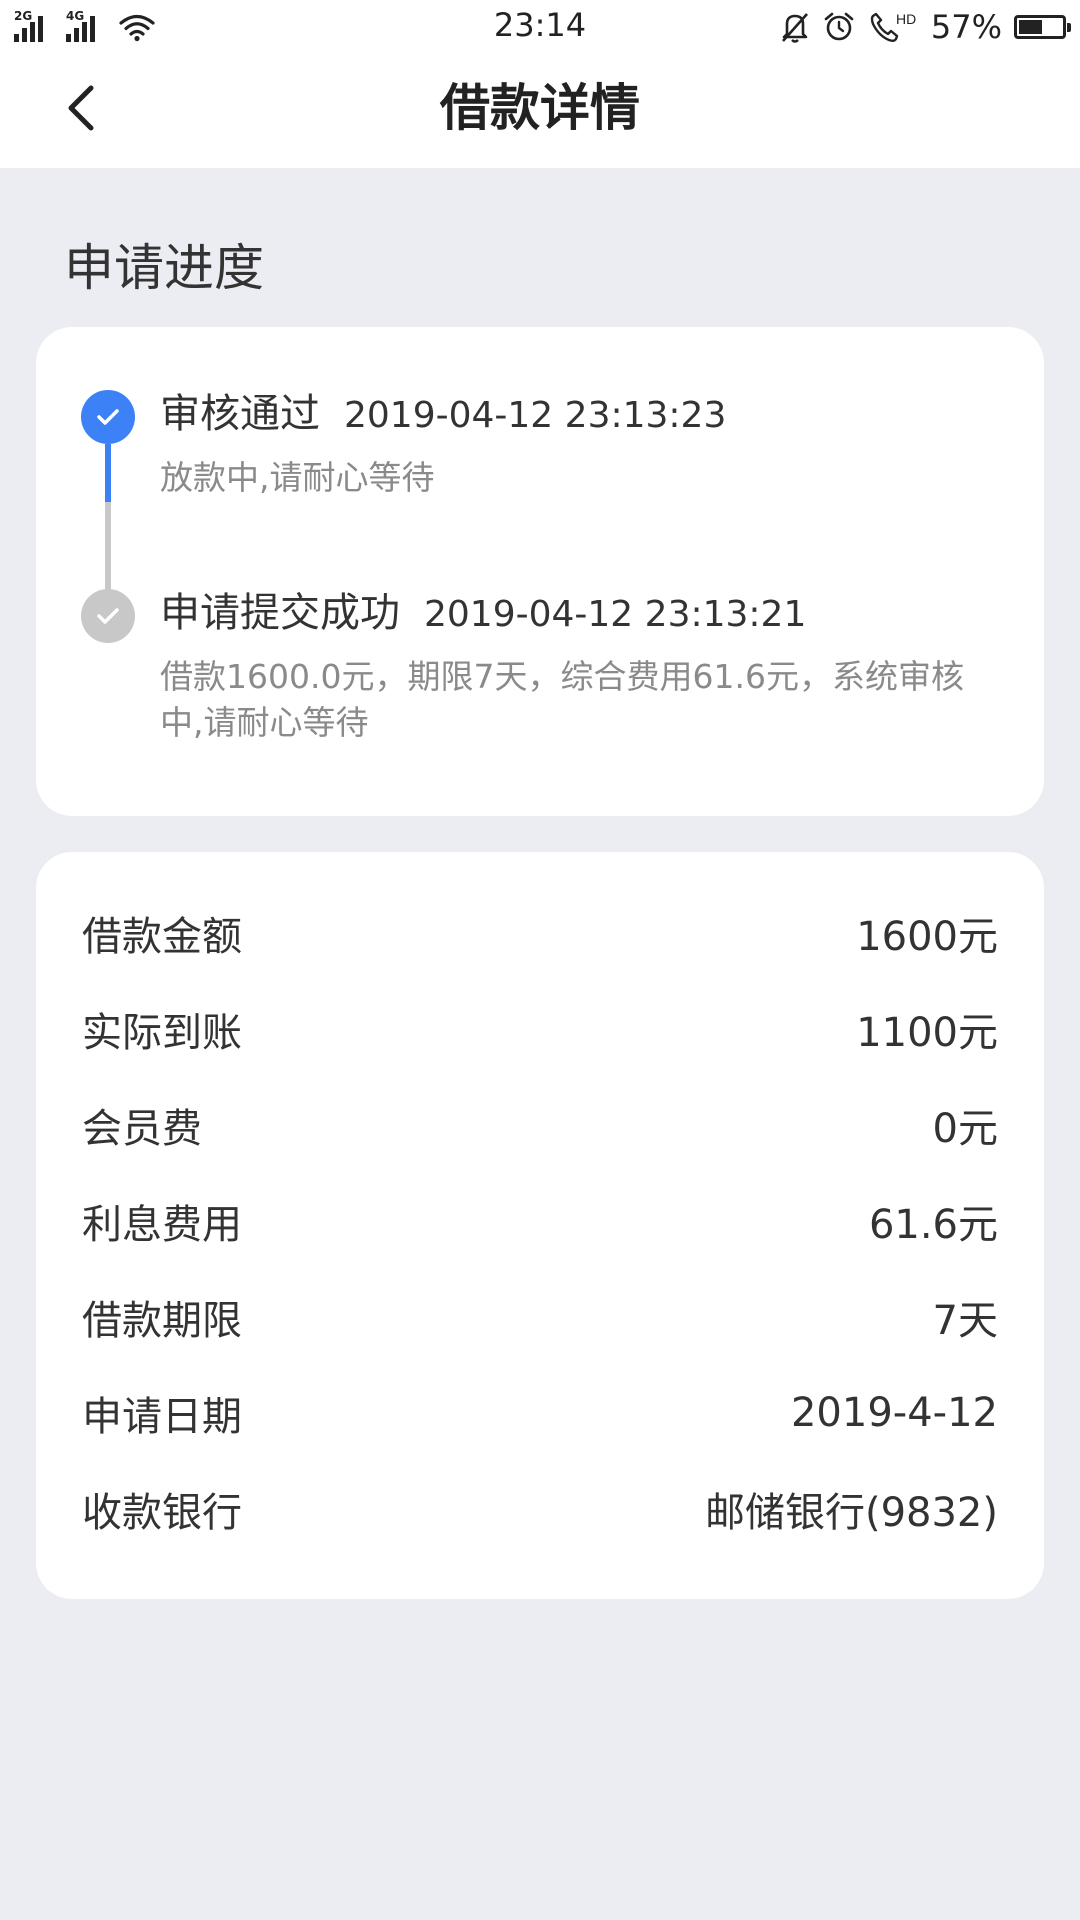 Image resolution: width=1080 pixels, height=1920 pixels. What do you see at coordinates (162, 1321) in the screenshot?
I see `detail-label: 借款期限` at bounding box center [162, 1321].